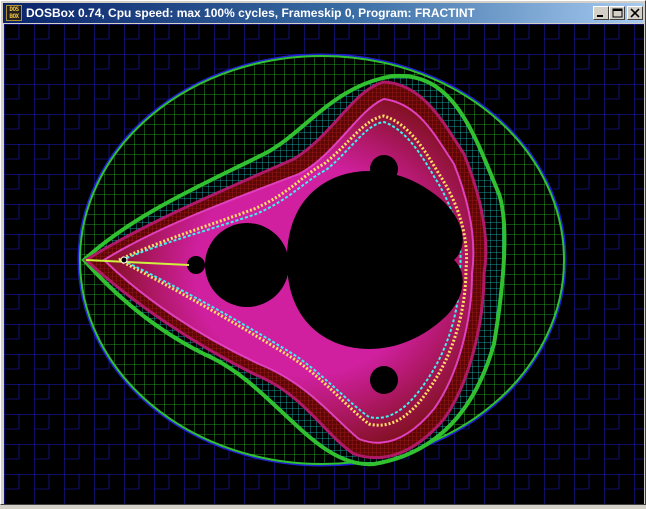  I want to click on top-bulb, so click(384, 169).